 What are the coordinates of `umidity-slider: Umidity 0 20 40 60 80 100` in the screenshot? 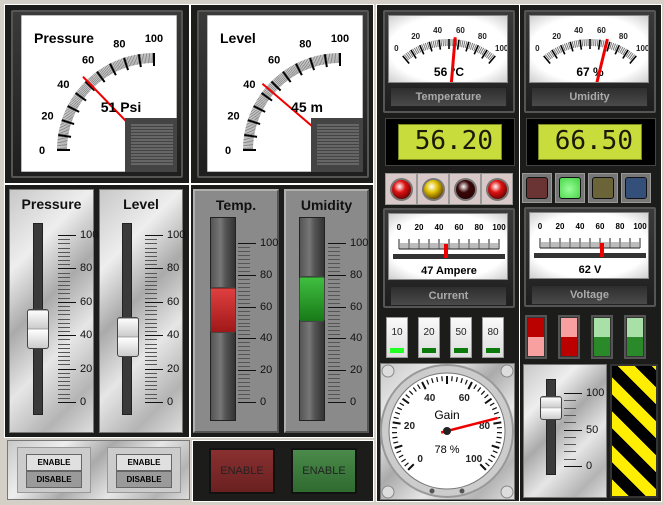 It's located at (326, 311).